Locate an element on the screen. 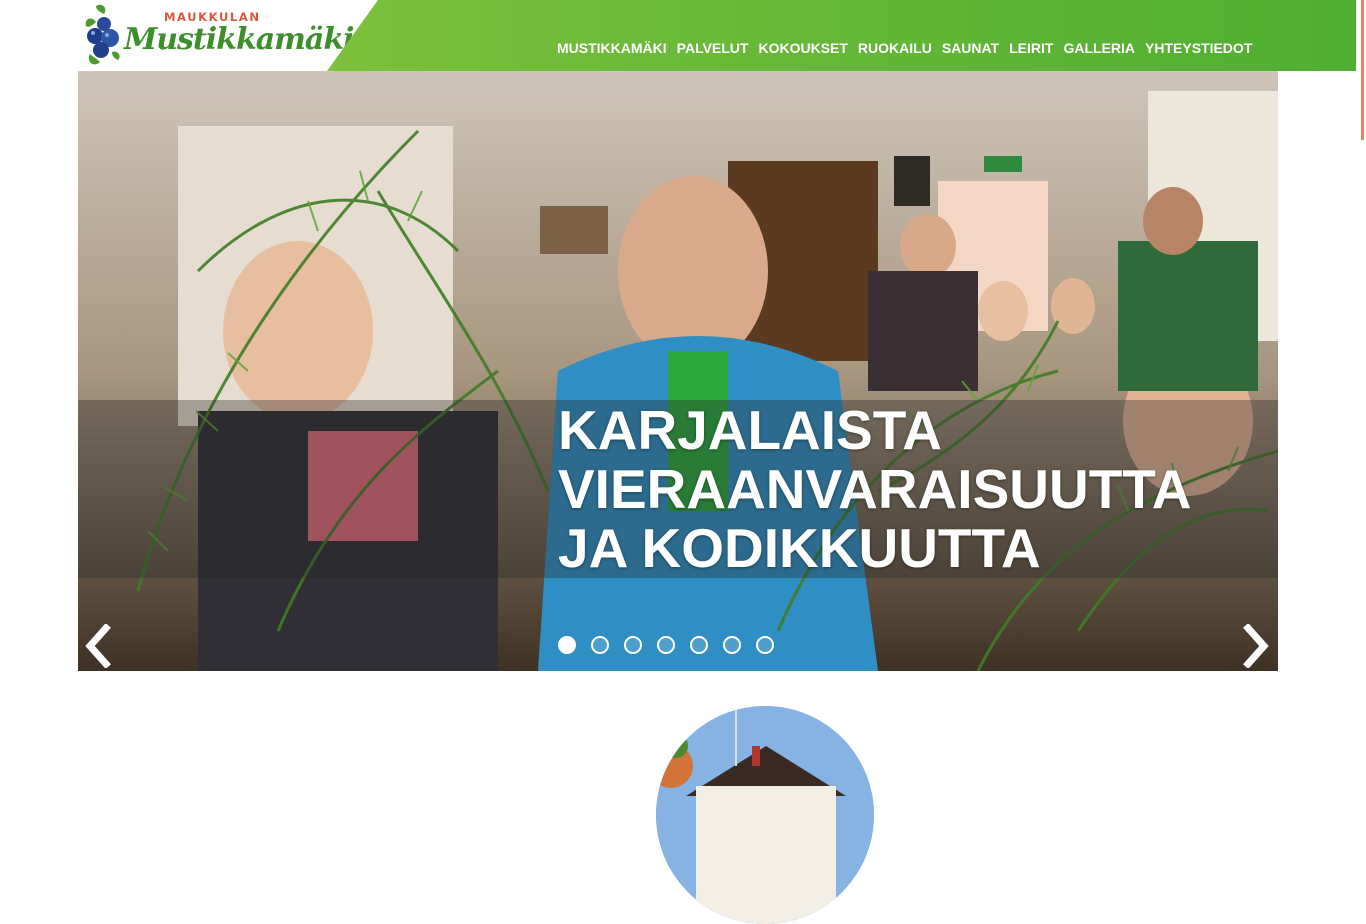  nav-item-leirit: LEIRIT is located at coordinates (1031, 48).